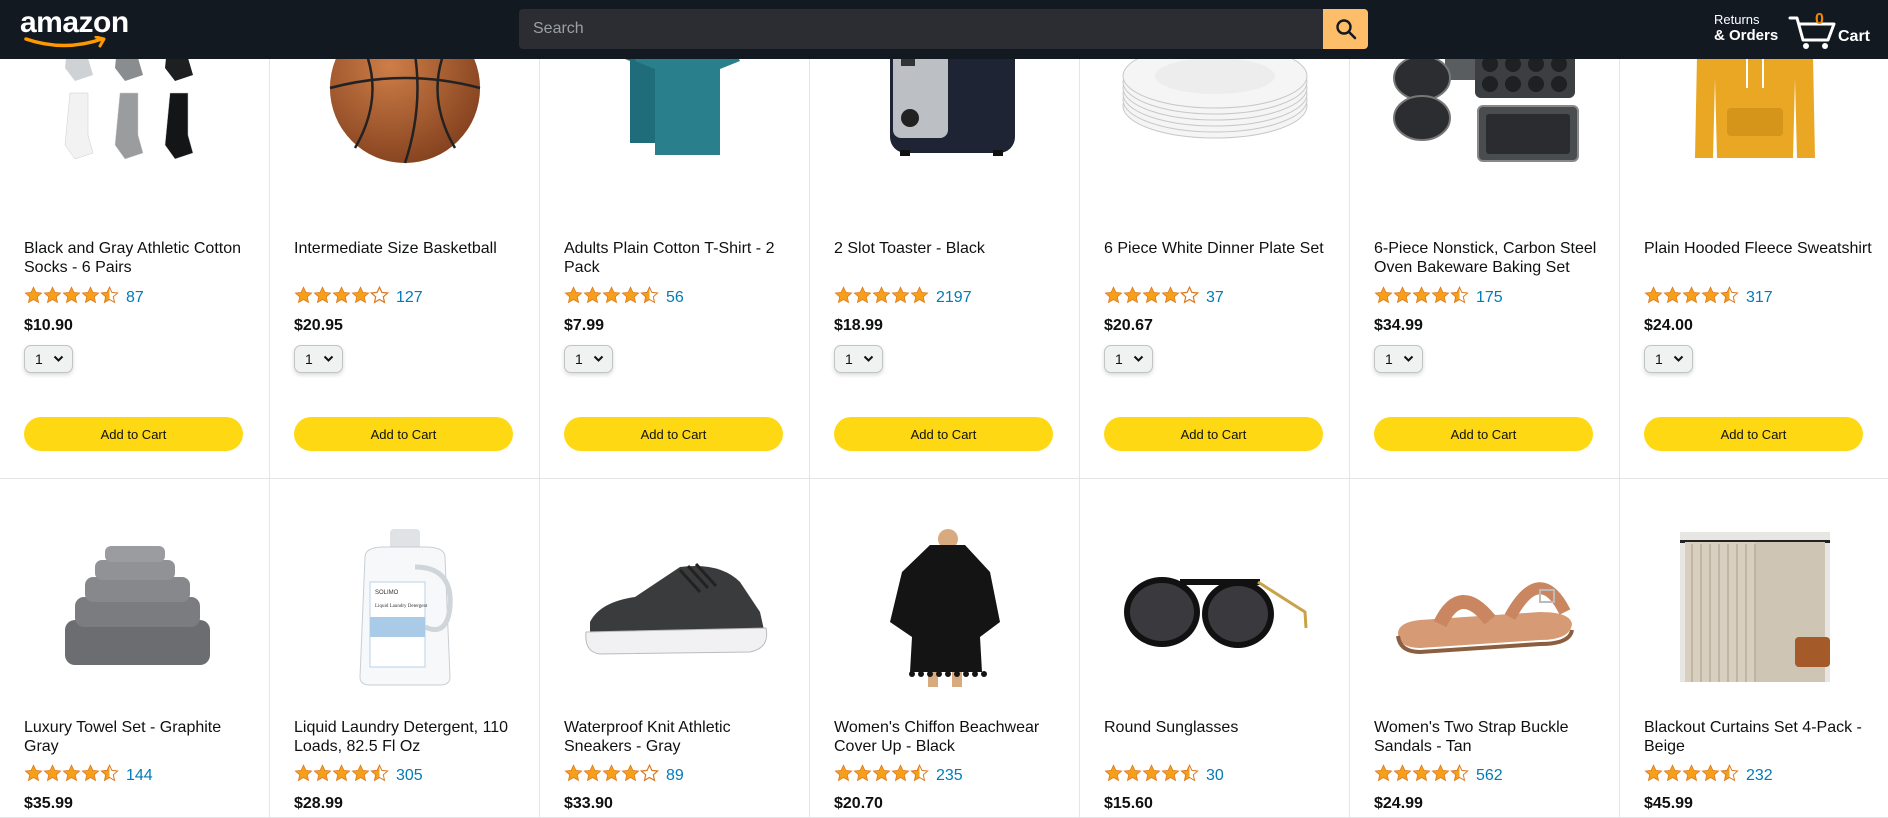 The height and width of the screenshot is (818, 1888). What do you see at coordinates (1759, 298) in the screenshot?
I see `rating-count-link: 317` at bounding box center [1759, 298].